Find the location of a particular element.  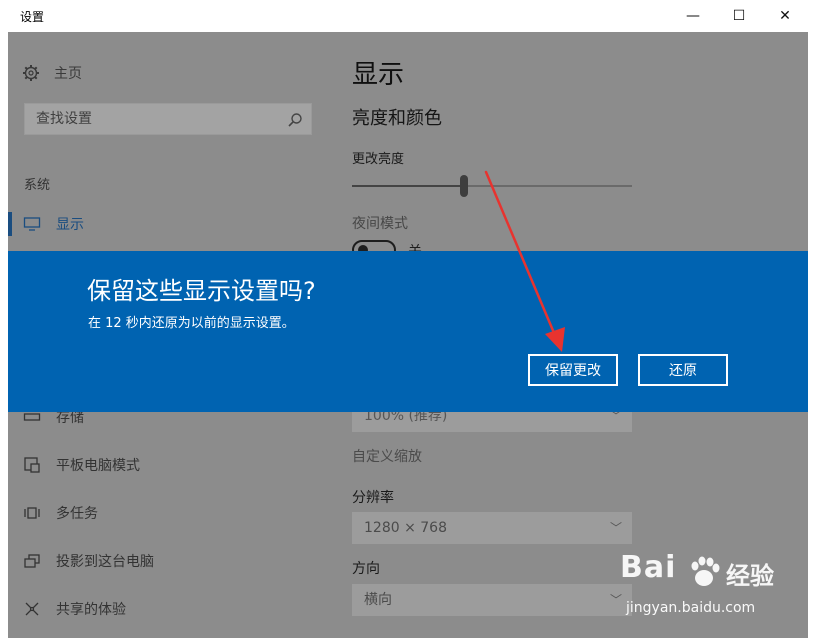

search-input is located at coordinates (150, 119).